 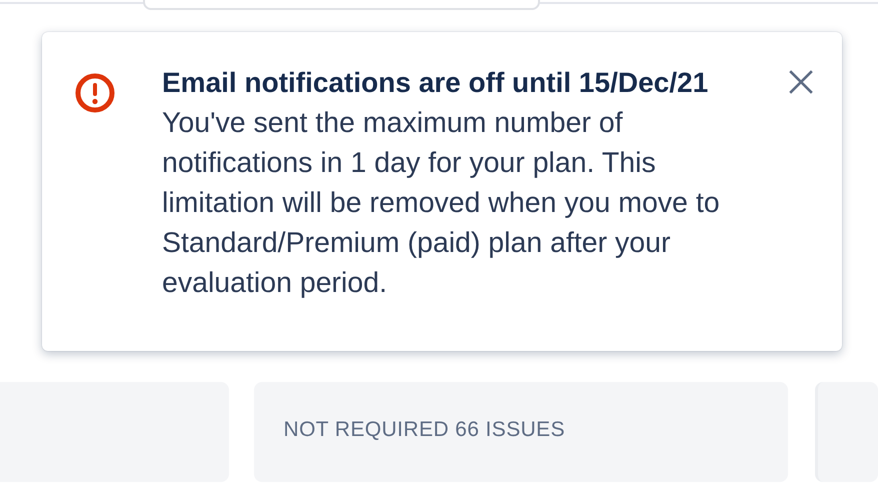 I want to click on notification-title: Email notifications are off until 15/Dec/21, so click(x=436, y=83).